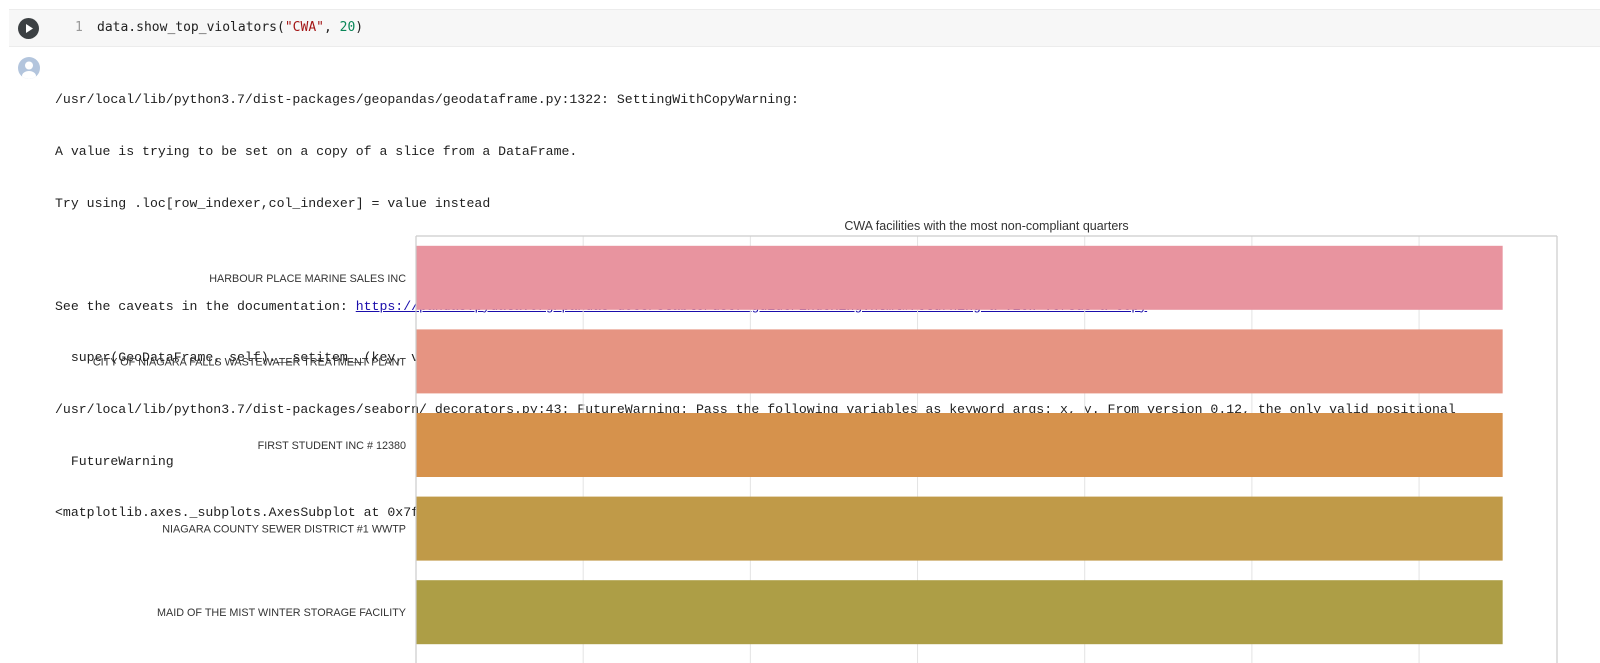 This screenshot has width=1600, height=663. What do you see at coordinates (284, 530) in the screenshot?
I see `y-tick-label: NIAGARA COUNTY SEWER DISTRICT #1 WWTP` at bounding box center [284, 530].